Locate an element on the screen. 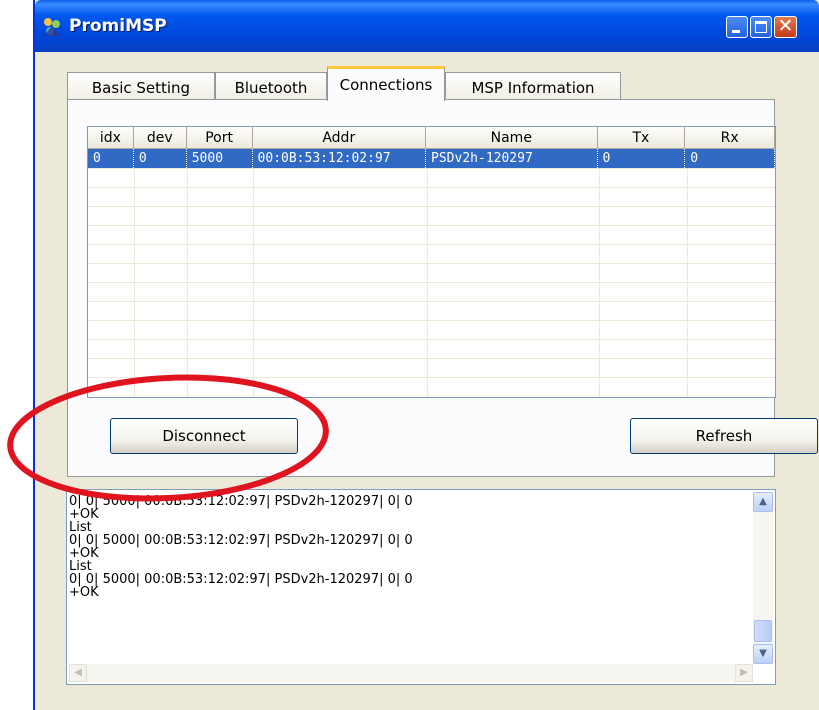 This screenshot has height=710, width=819. tab-bluetooth: Bluetooth is located at coordinates (271, 86).